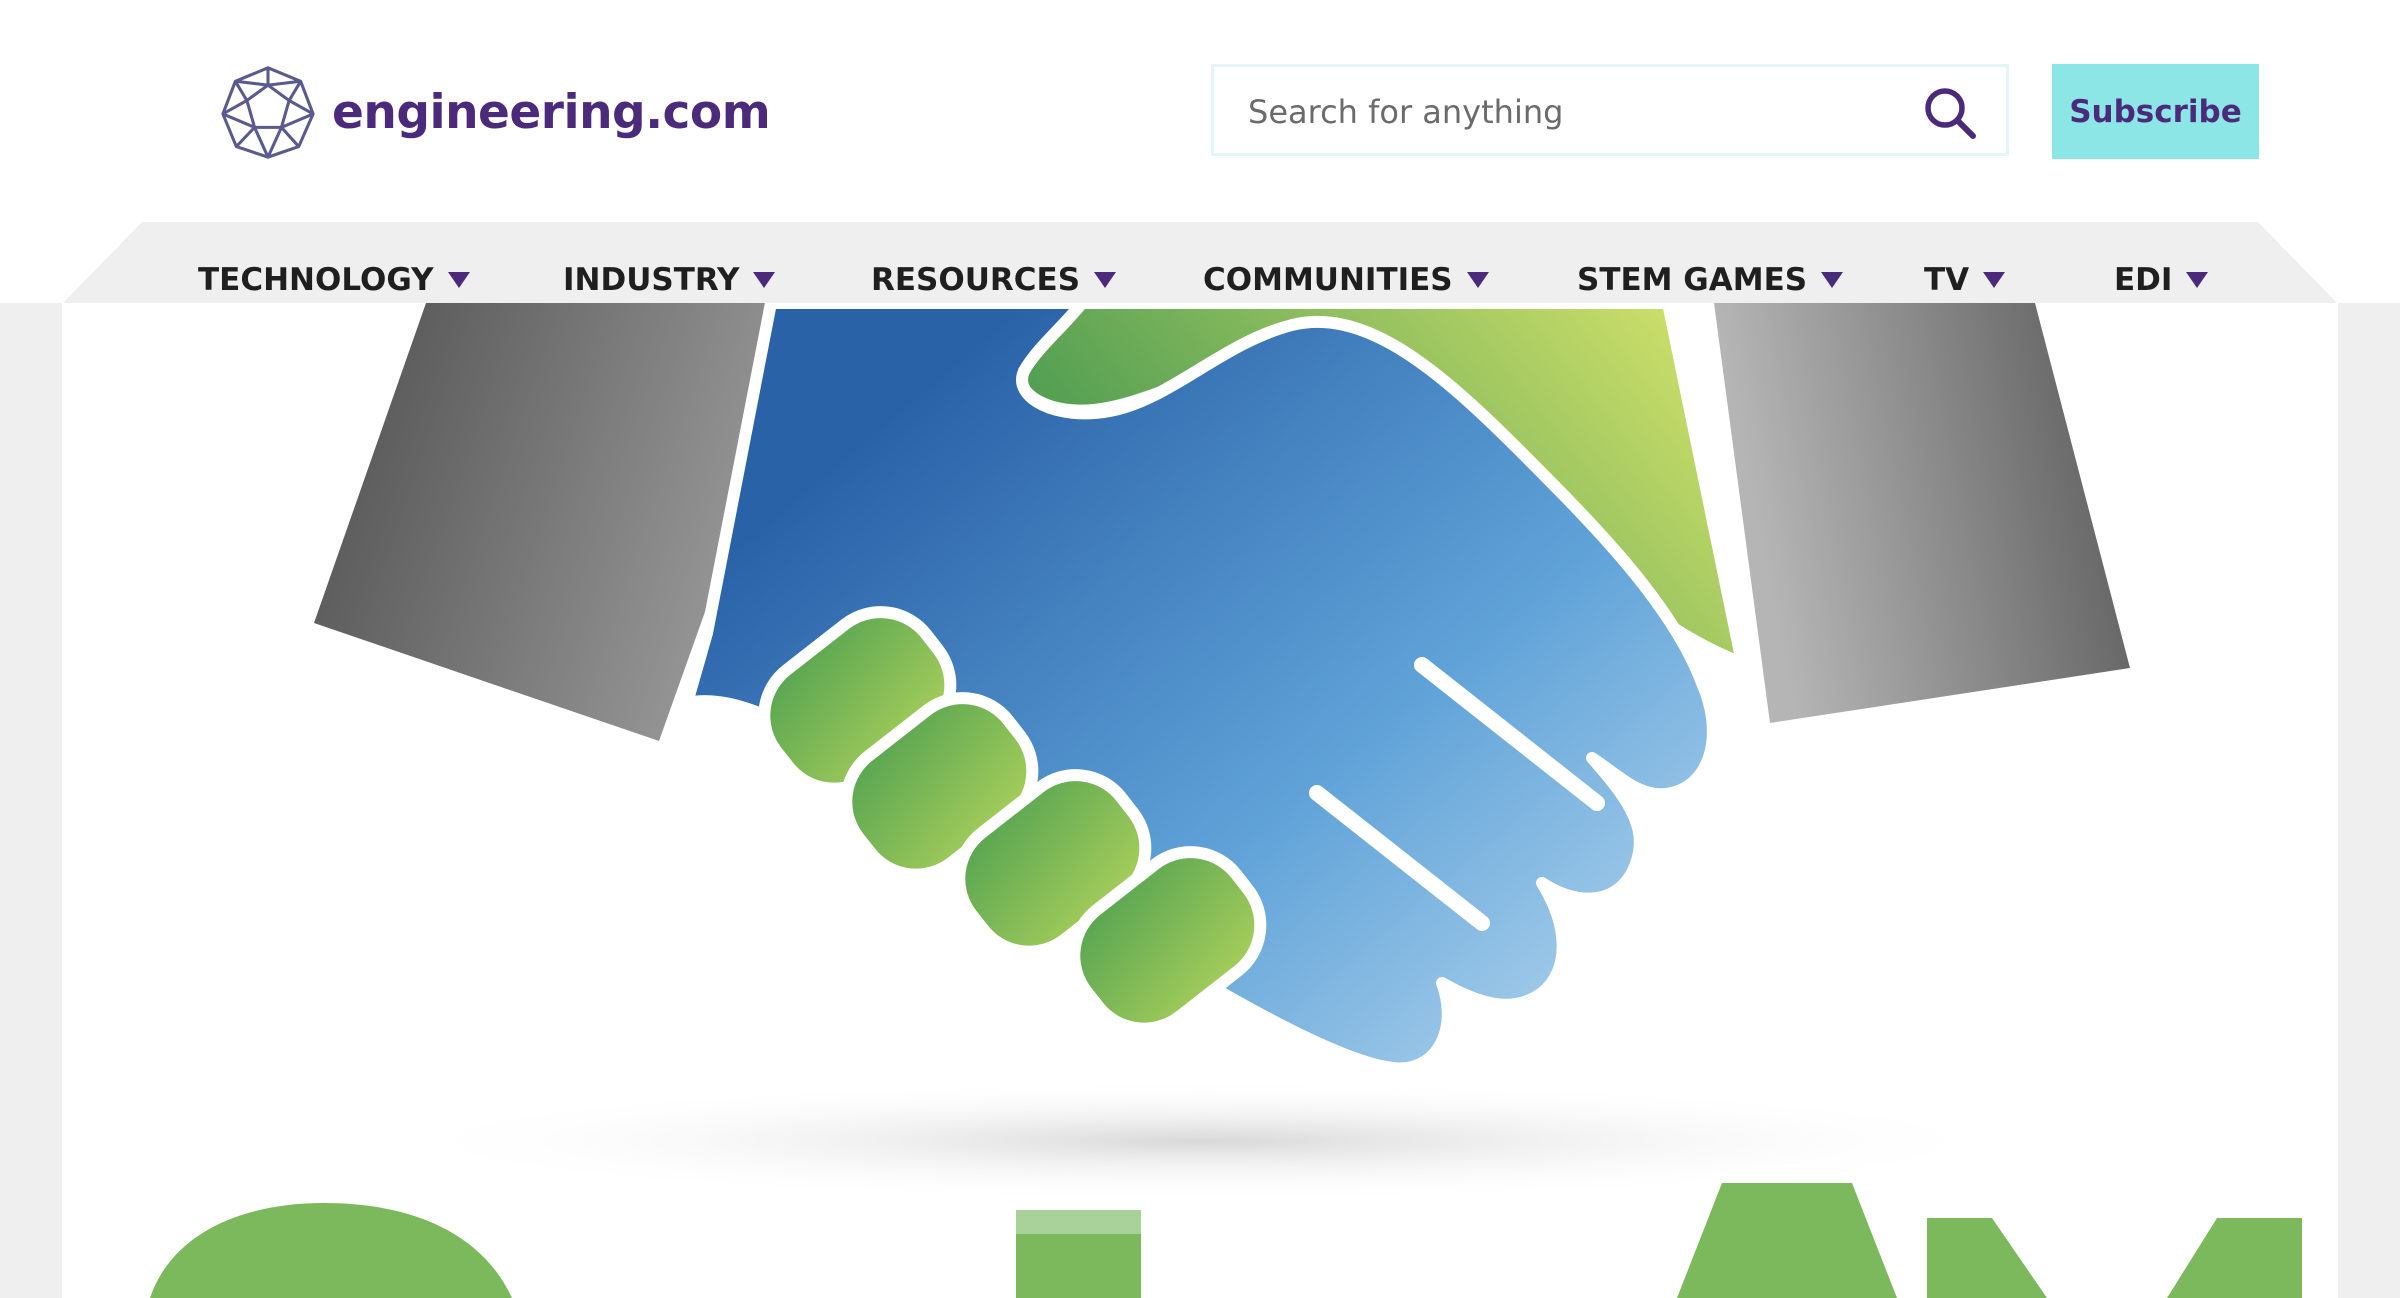 The height and width of the screenshot is (1298, 2400). Describe the element at coordinates (2155, 111) in the screenshot. I see `subscribe-button: Subscribe` at that location.